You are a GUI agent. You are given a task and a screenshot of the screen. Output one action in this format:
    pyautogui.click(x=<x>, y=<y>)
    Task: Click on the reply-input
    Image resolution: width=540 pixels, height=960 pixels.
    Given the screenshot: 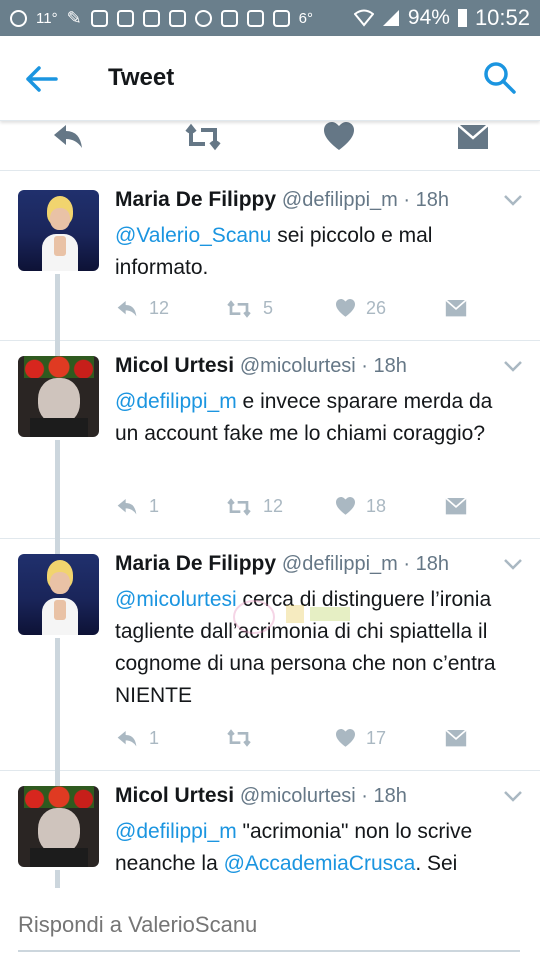 What is the action you would take?
    pyautogui.click(x=269, y=926)
    